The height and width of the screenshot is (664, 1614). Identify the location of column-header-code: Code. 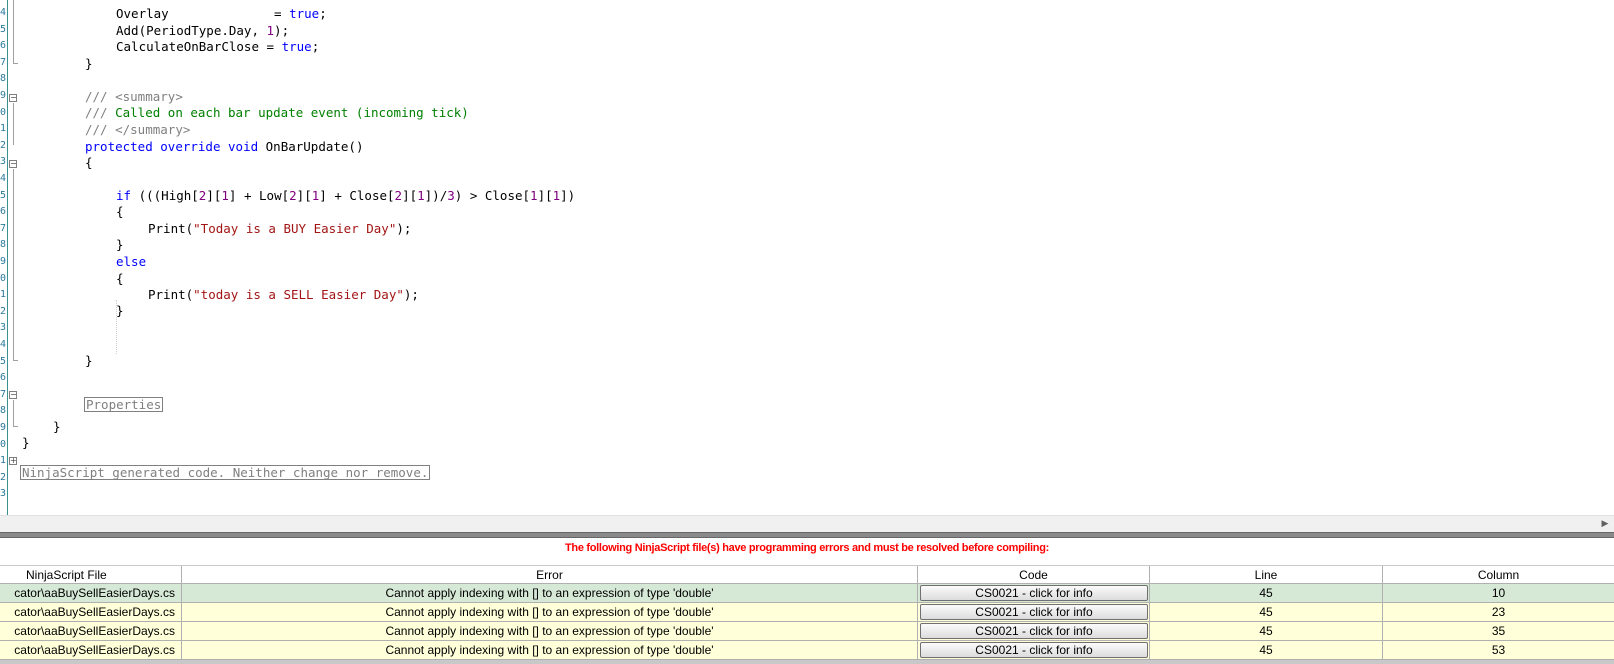
(1034, 575).